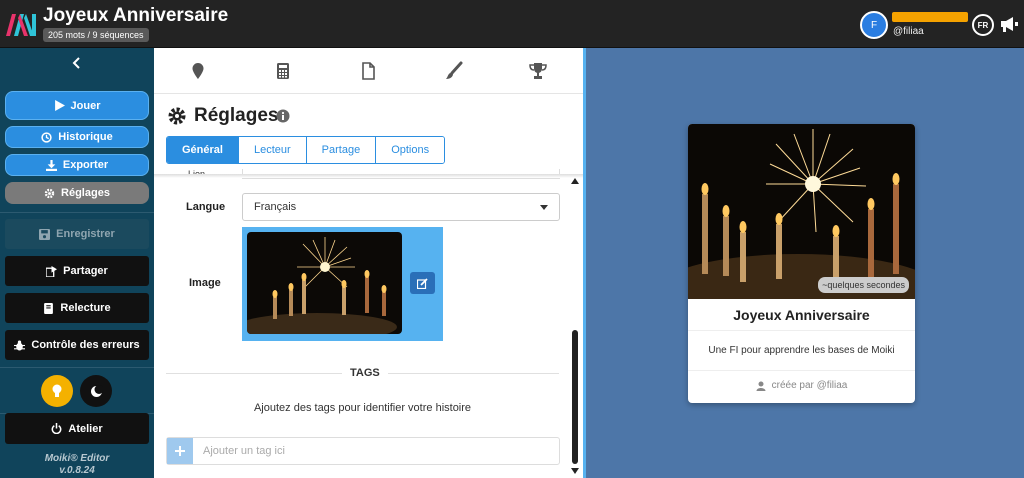 The width and height of the screenshot is (1024, 478). Describe the element at coordinates (77, 308) in the screenshot. I see `review-button: Relecture` at that location.